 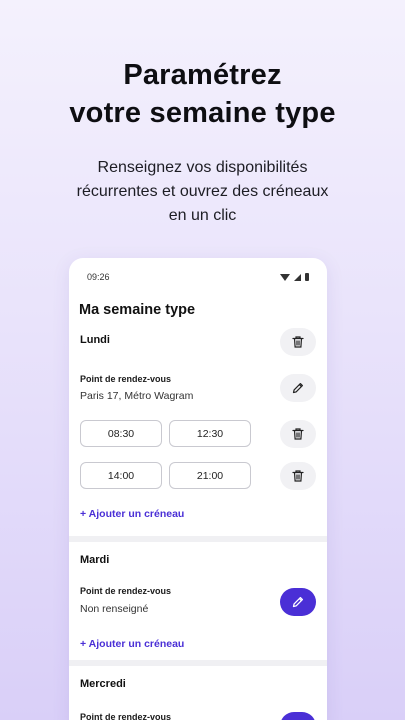 What do you see at coordinates (98, 277) in the screenshot?
I see `status-time: 09:26` at bounding box center [98, 277].